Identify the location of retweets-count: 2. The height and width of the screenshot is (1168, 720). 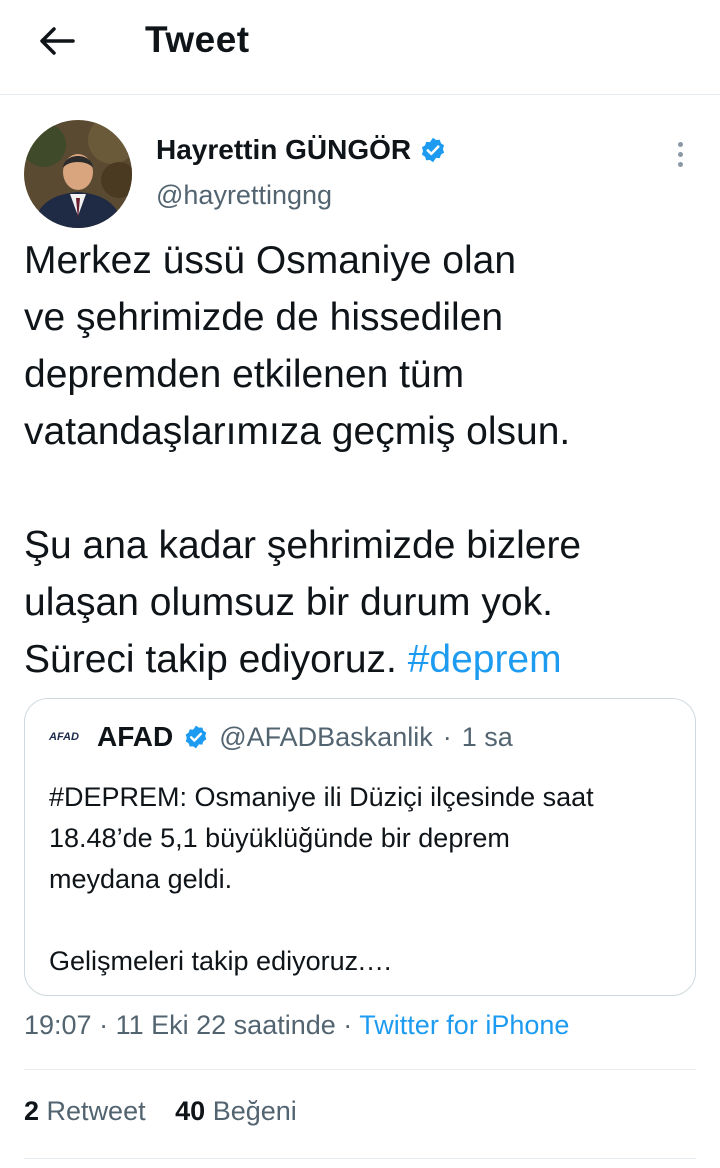
(32, 1111).